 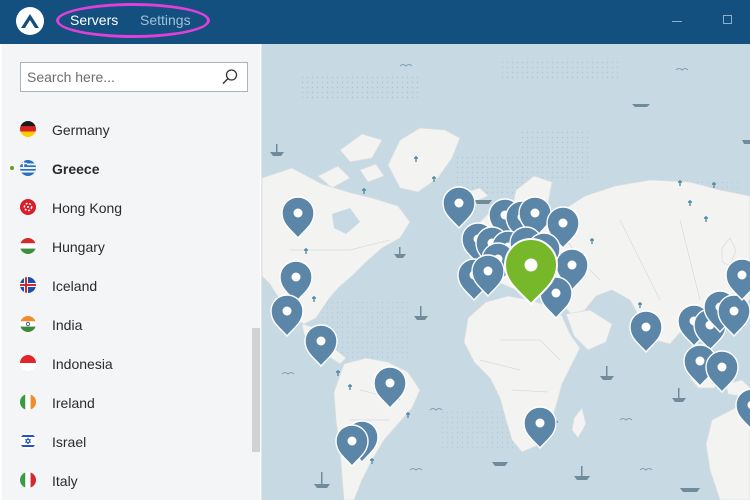 I want to click on maximize-button, so click(x=727, y=19).